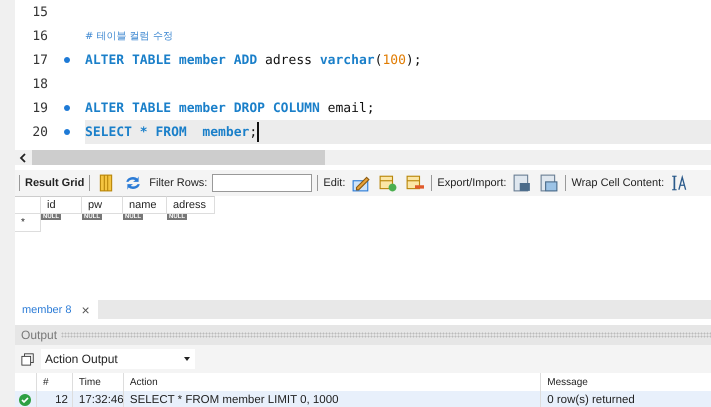 The image size is (711, 407). I want to click on export-import-label: Export/Import:, so click(471, 183).